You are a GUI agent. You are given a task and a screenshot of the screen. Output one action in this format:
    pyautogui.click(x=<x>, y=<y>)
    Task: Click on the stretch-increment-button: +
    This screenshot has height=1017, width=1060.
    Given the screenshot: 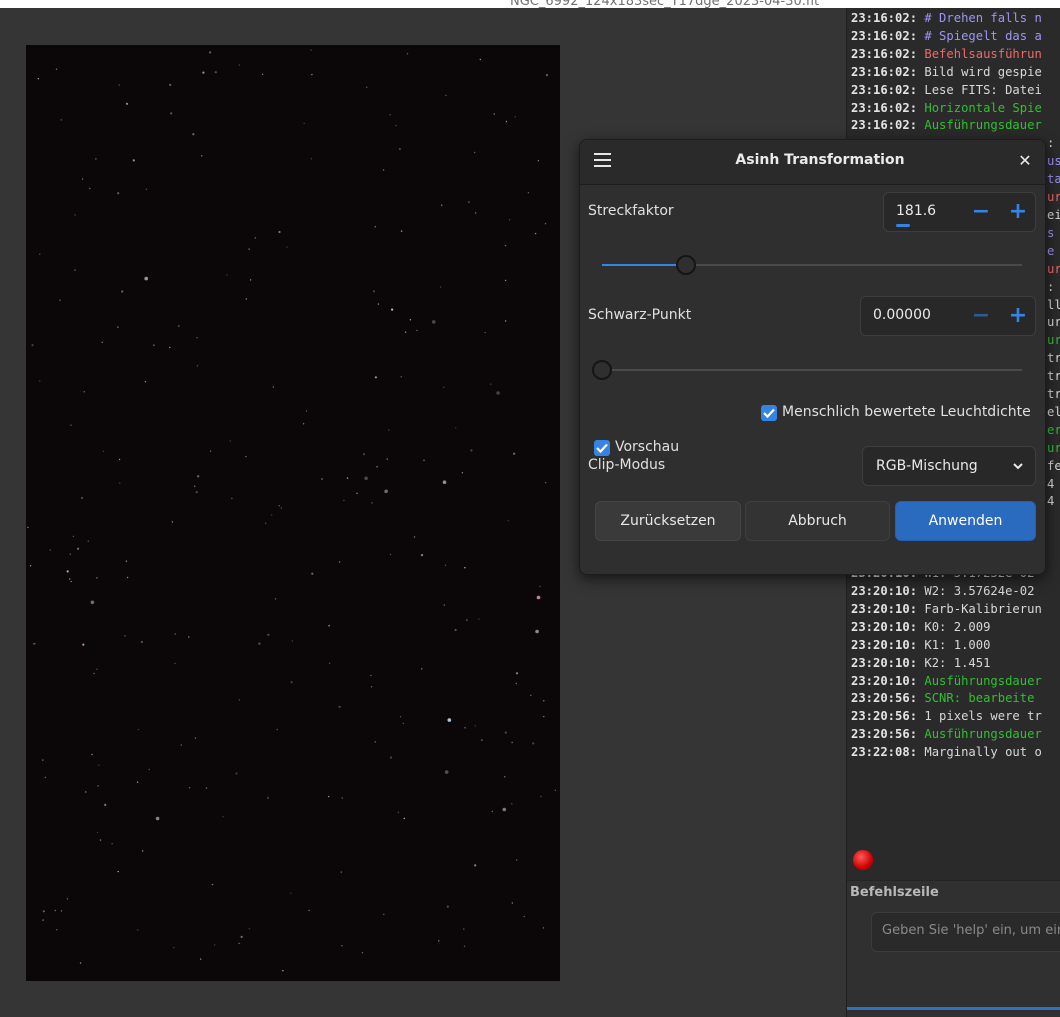 What is the action you would take?
    pyautogui.click(x=1018, y=212)
    